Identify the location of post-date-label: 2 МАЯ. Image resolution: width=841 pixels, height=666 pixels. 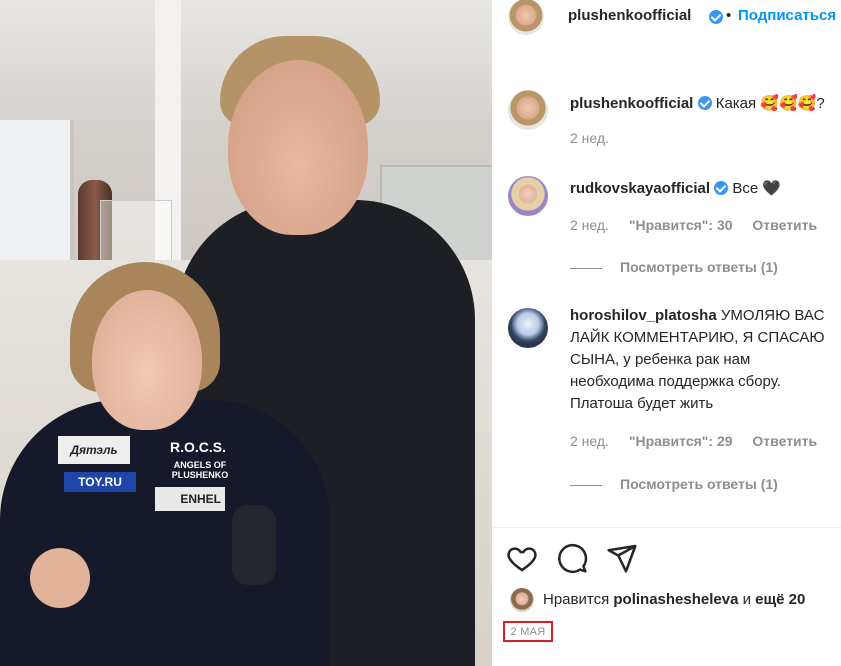
(528, 631).